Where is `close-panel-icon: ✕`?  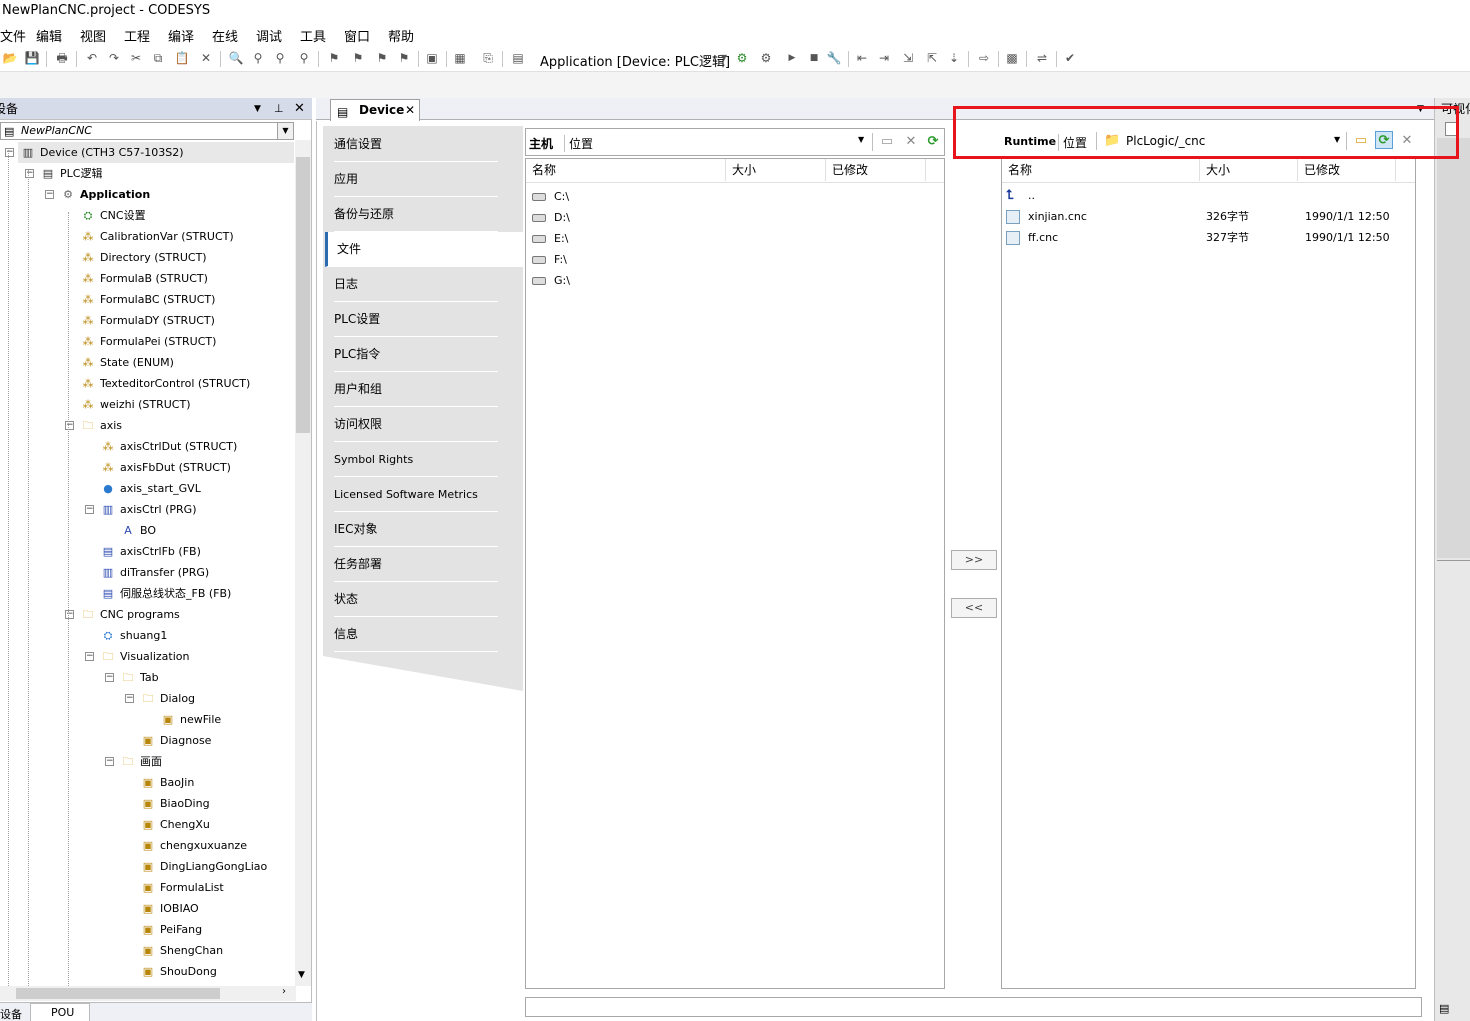 close-panel-icon: ✕ is located at coordinates (299, 109).